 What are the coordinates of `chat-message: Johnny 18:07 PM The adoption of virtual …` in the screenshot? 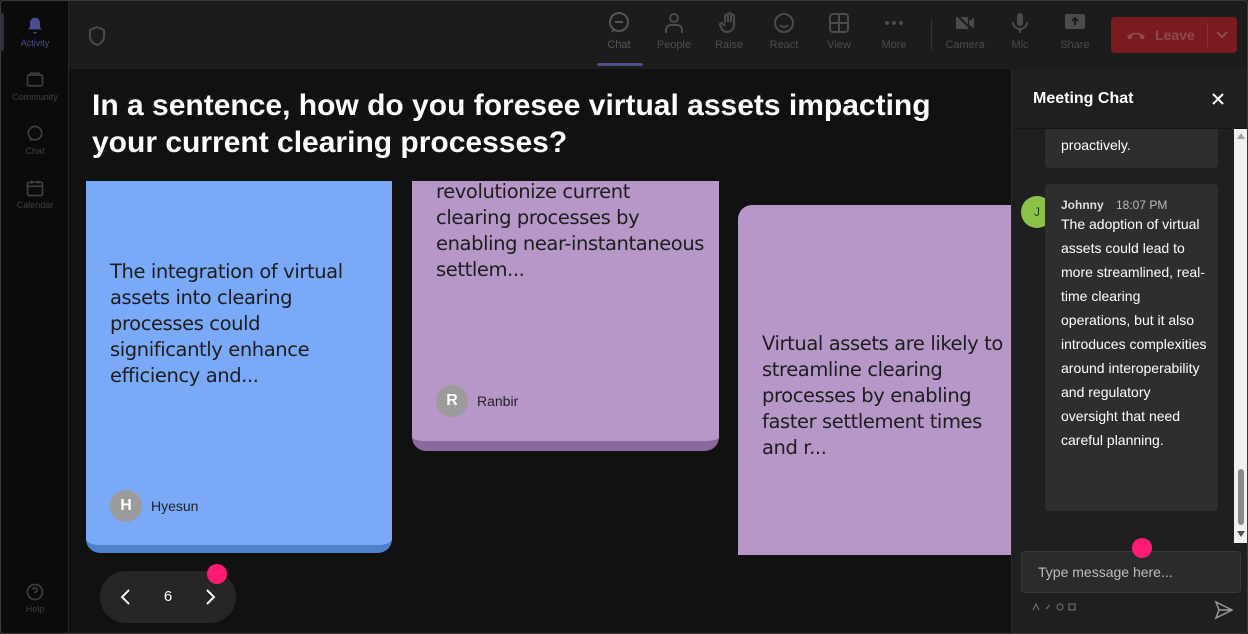 It's located at (1131, 347).